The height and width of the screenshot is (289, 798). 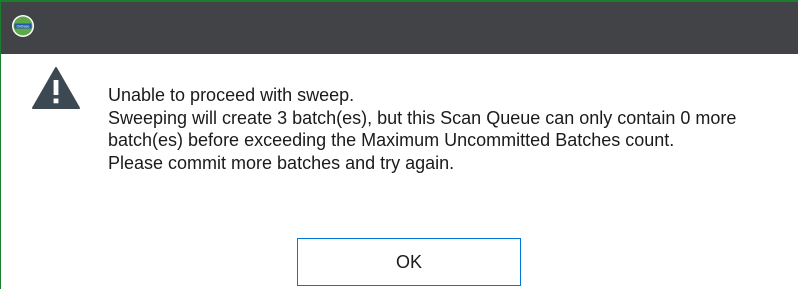 I want to click on message-line-1: Unable to proceed with sweep., so click(x=231, y=95).